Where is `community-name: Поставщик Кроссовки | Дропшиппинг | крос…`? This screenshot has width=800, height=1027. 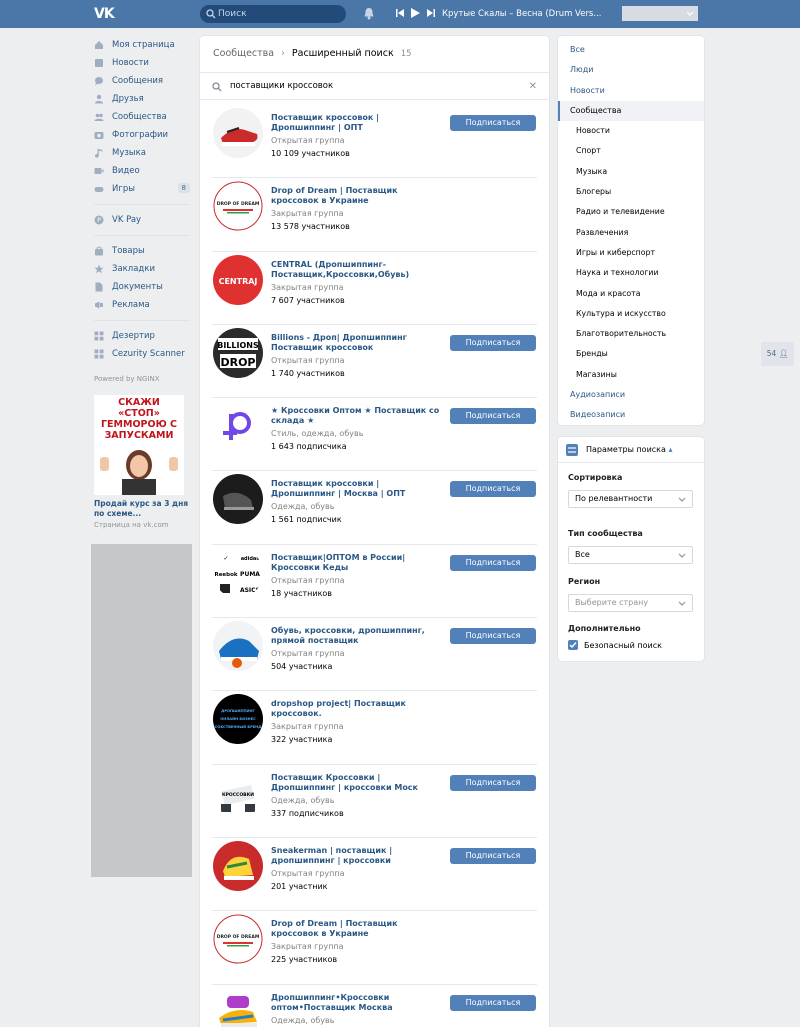 community-name: Поставщик Кроссовки | Дропшиппинг | крос… is located at coordinates (358, 783).